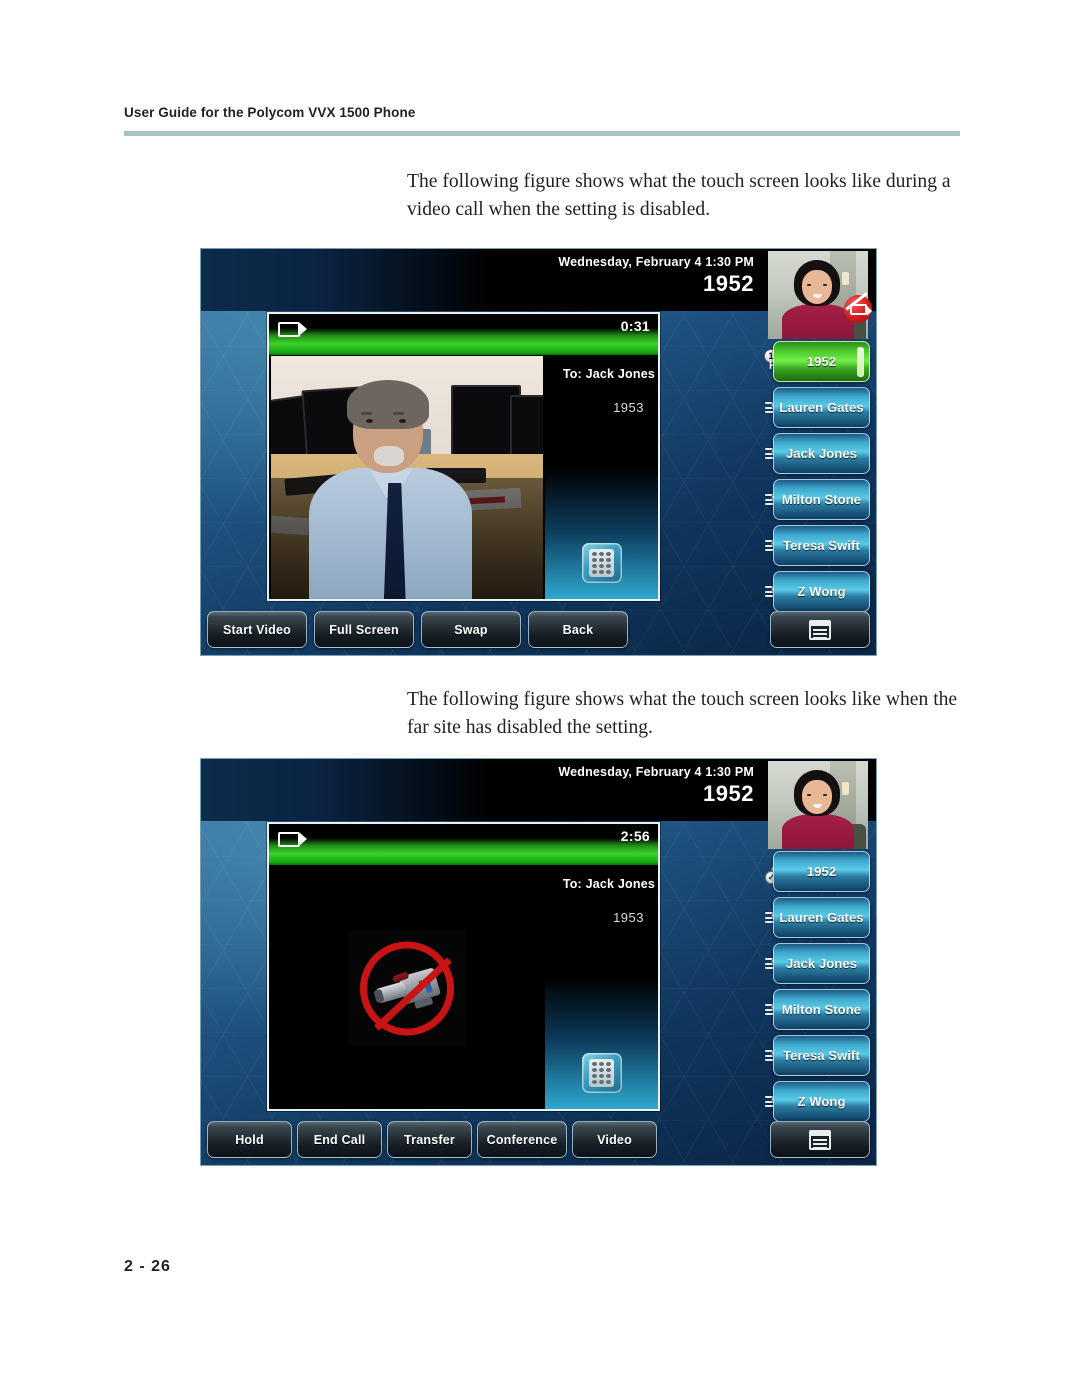 This screenshot has height=1397, width=1080. I want to click on call-timer-2: 2:56, so click(635, 836).